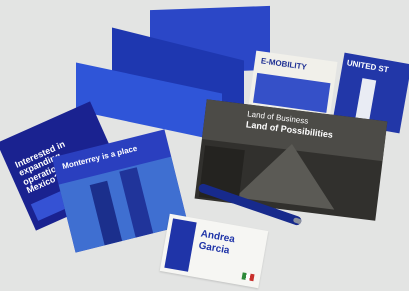 The height and width of the screenshot is (291, 409). Describe the element at coordinates (288, 173) in the screenshot. I see `mountain-shape` at that location.